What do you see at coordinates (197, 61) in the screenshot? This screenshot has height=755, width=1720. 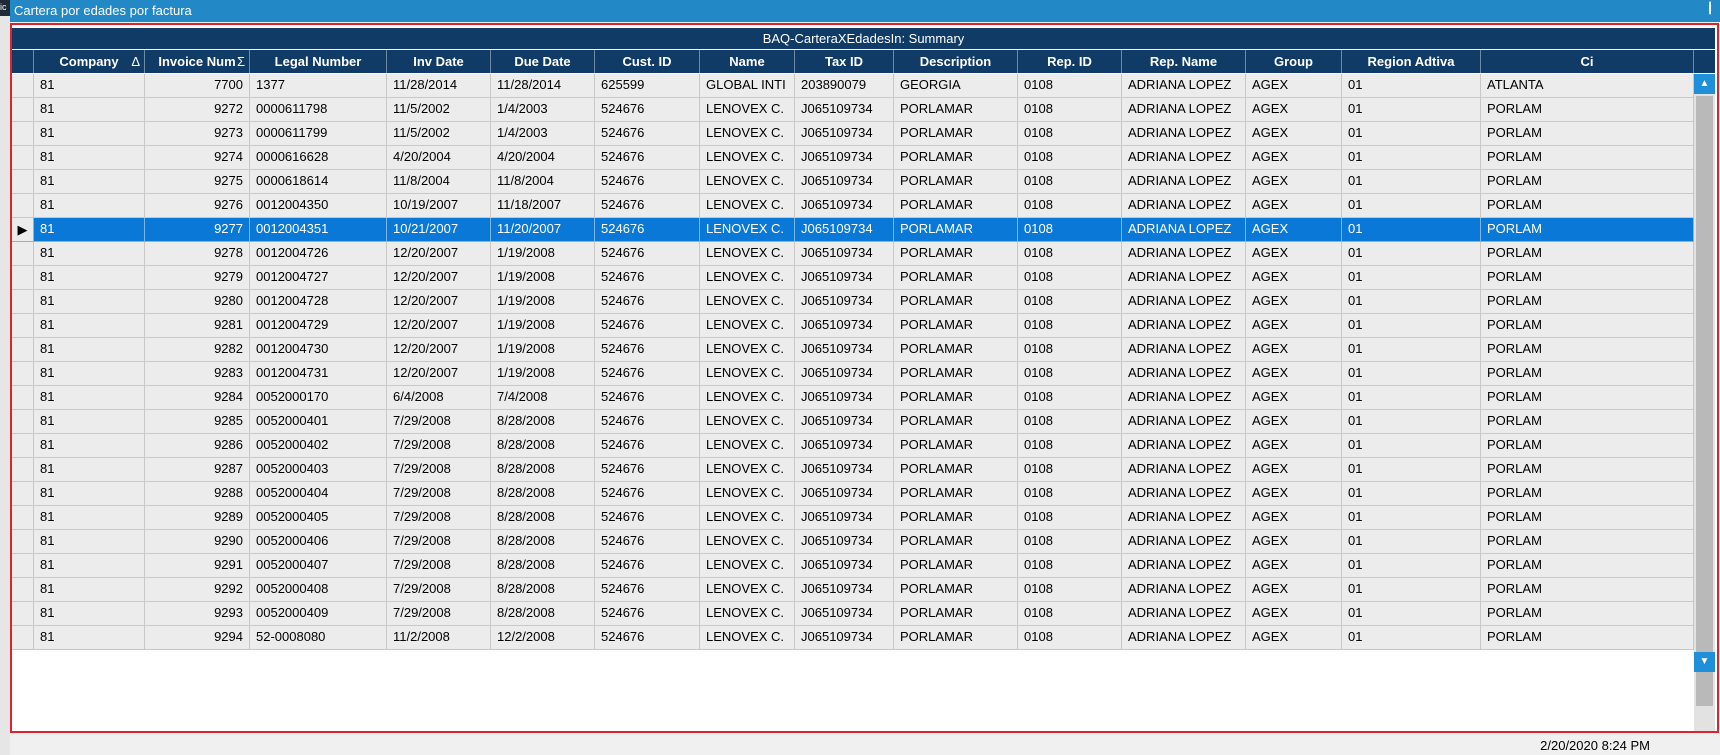 I see `column-header-invoice: Invoice Num Σ` at bounding box center [197, 61].